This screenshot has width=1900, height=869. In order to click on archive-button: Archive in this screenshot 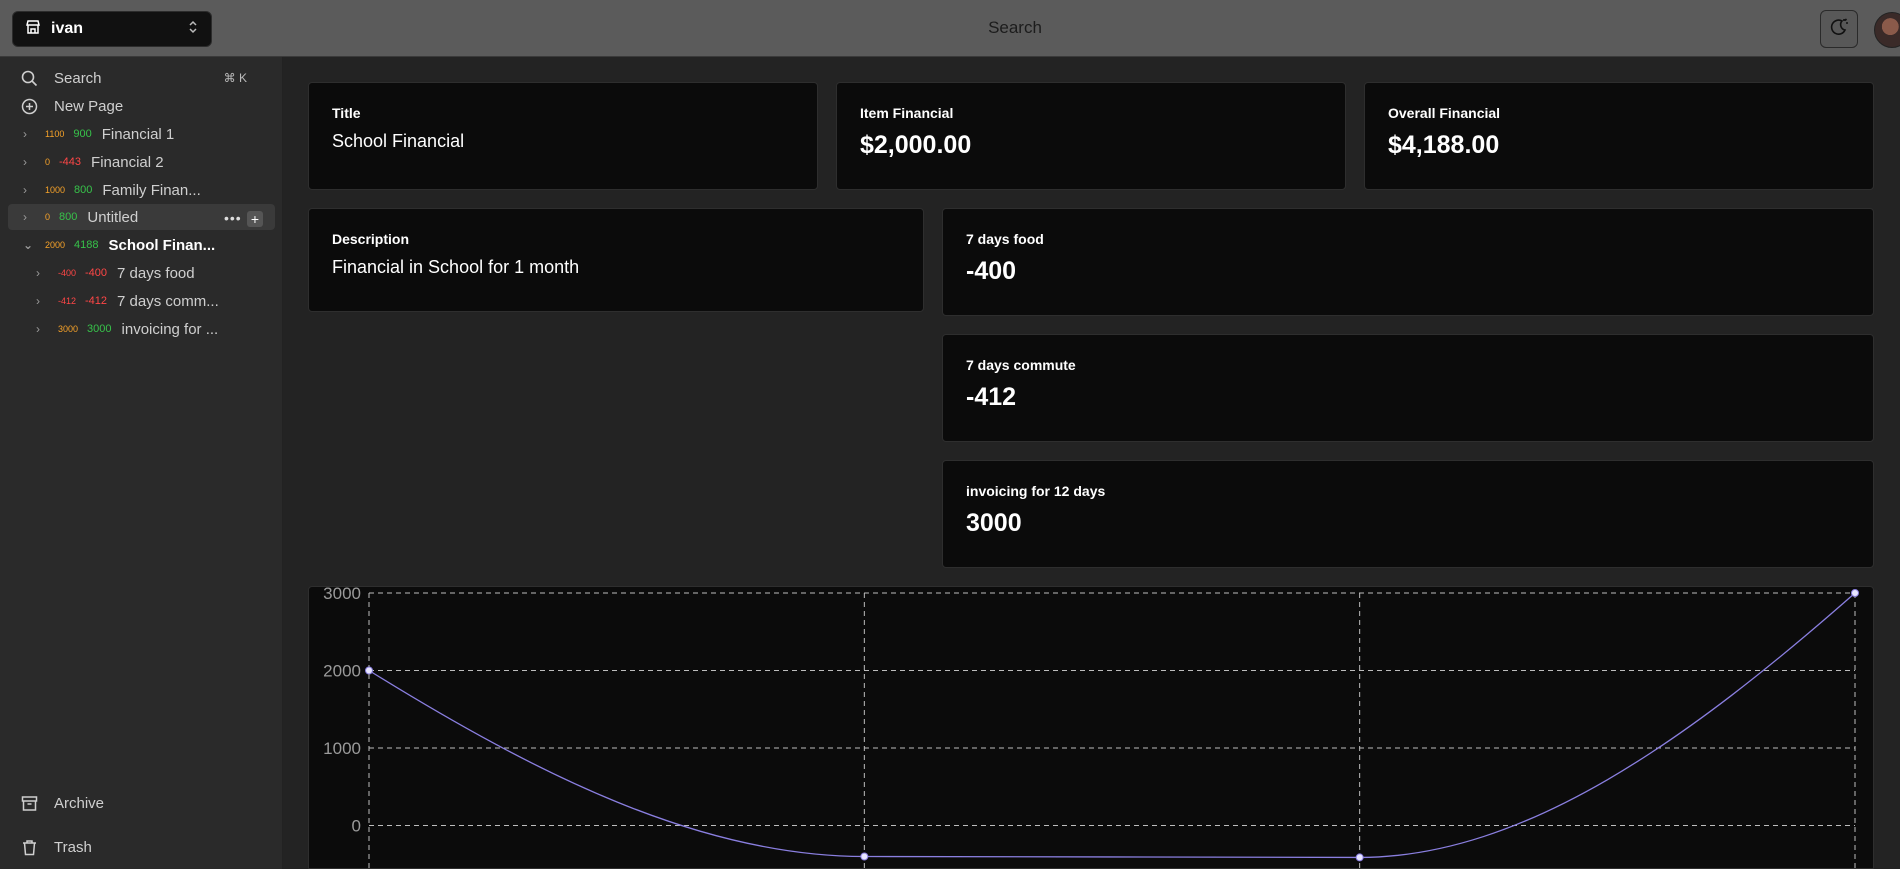, I will do `click(141, 803)`.